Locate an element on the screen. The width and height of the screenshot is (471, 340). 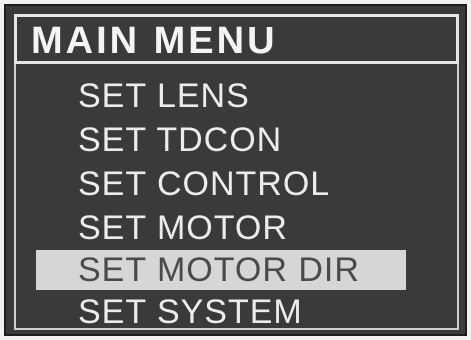
menu-title-bar: MAIN MENU is located at coordinates (236, 39).